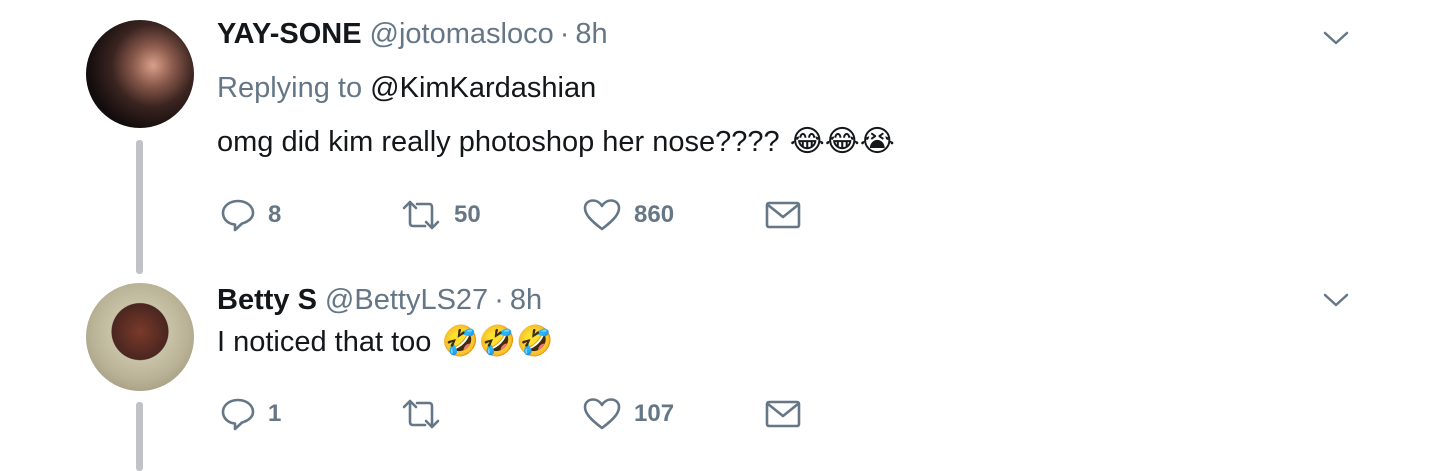 This screenshot has width=1440, height=471. What do you see at coordinates (842, 141) in the screenshot?
I see `emoji-group: 😂😂😭` at bounding box center [842, 141].